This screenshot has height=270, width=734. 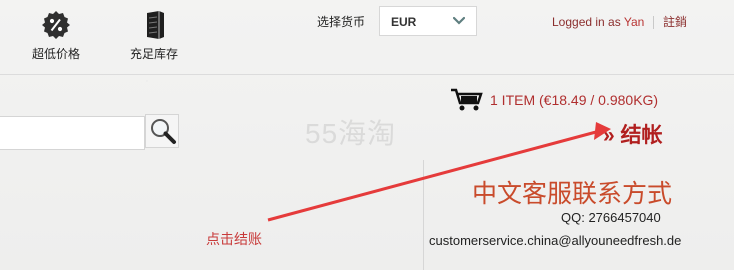 What do you see at coordinates (633, 134) in the screenshot?
I see `checkout-link: » 结帐` at bounding box center [633, 134].